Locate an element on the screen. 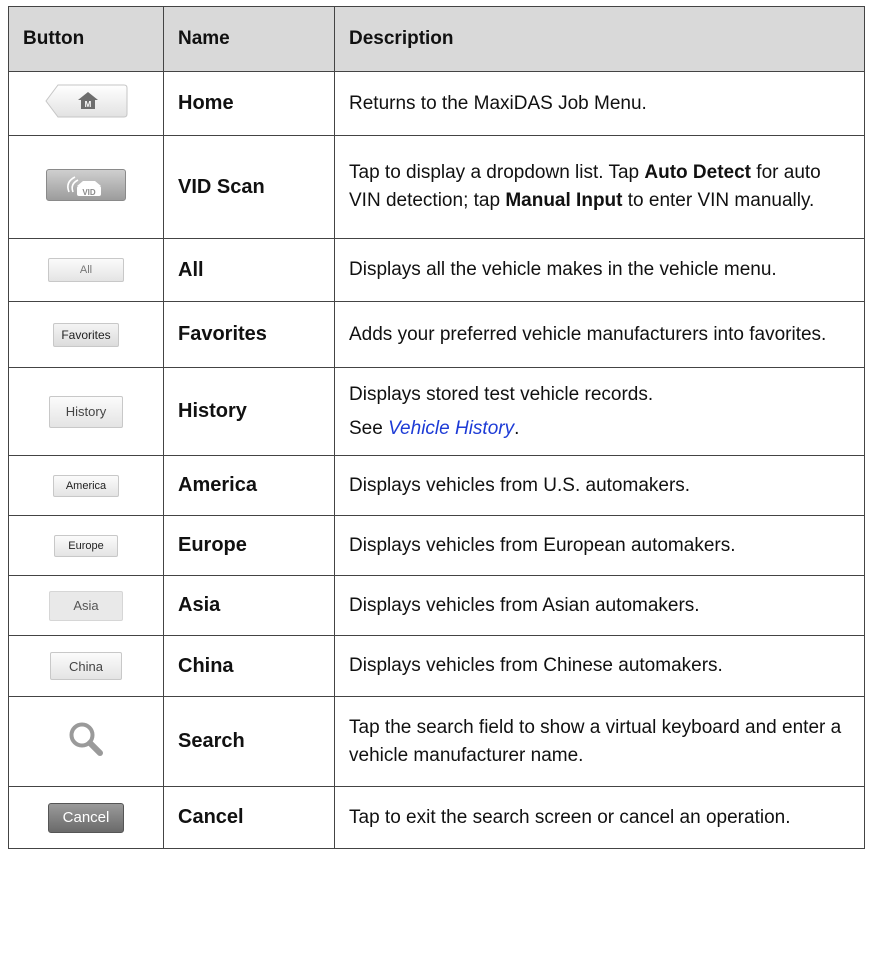 The image size is (872, 974). europe-thumb-button: Europe is located at coordinates (86, 545).